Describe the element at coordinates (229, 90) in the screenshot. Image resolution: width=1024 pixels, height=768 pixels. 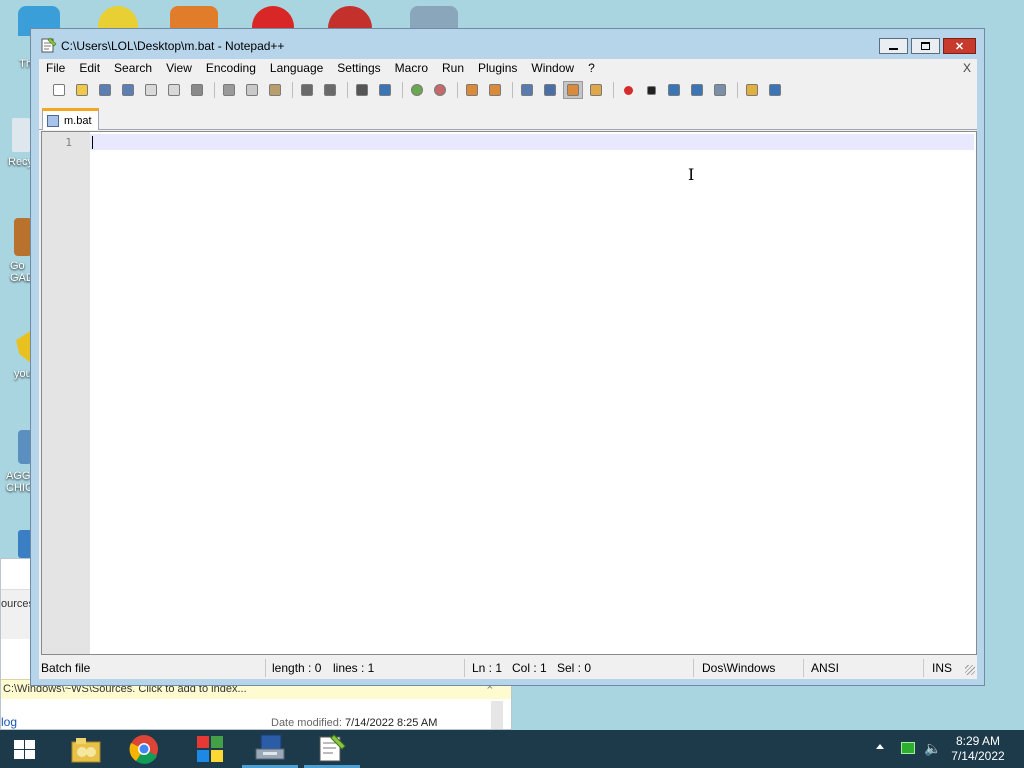
I see `cut-button` at that location.